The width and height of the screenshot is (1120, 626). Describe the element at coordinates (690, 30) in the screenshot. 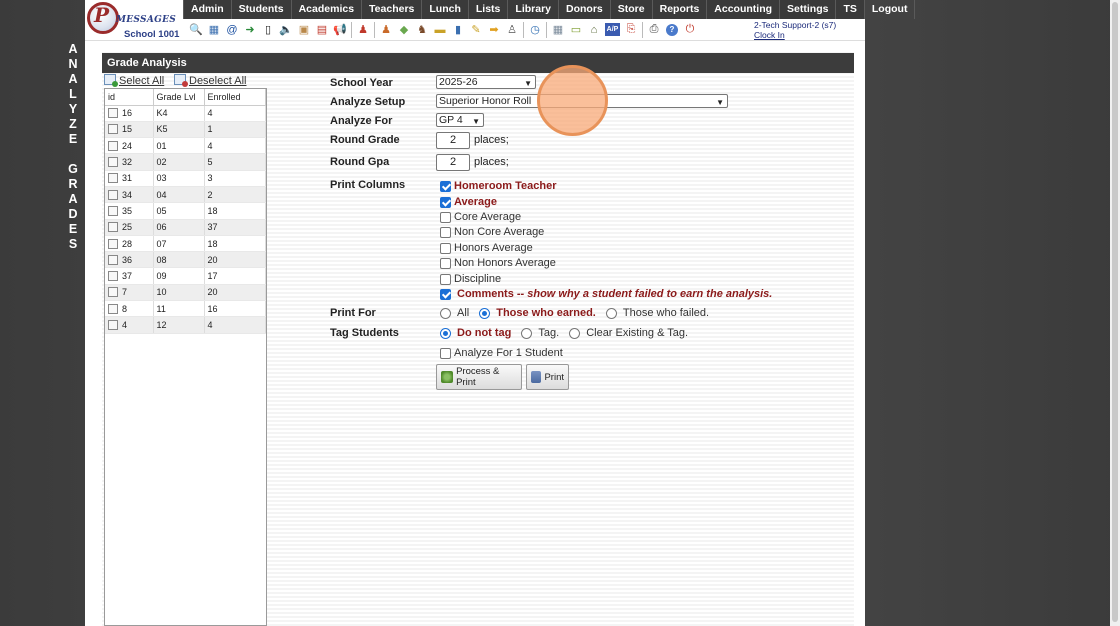

I see `power-icon: ⏻` at that location.